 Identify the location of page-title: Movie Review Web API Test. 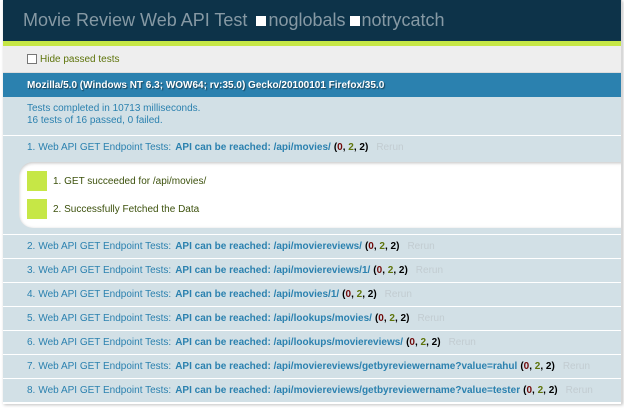
(135, 20).